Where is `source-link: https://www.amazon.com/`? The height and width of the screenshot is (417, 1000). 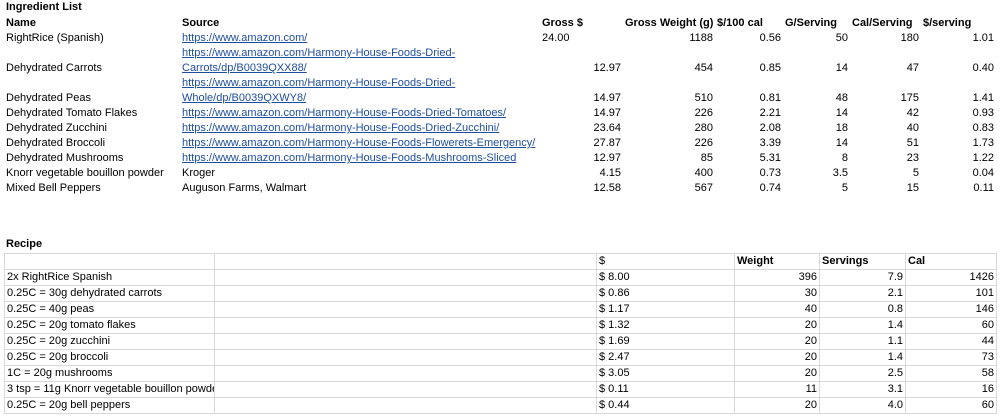 source-link: https://www.amazon.com/ is located at coordinates (244, 38).